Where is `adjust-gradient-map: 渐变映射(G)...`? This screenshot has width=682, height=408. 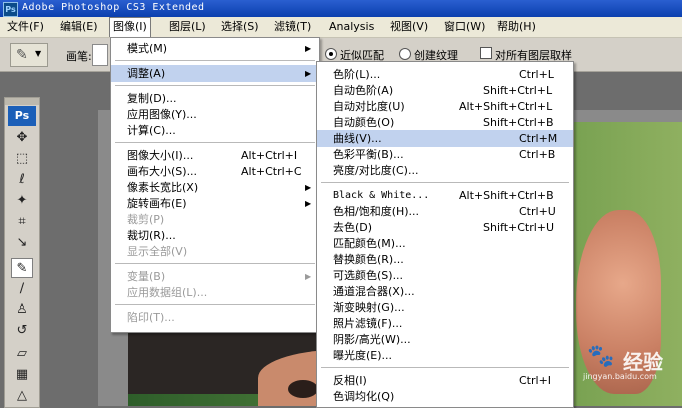 adjust-gradient-map: 渐变映射(G)... is located at coordinates (445, 307).